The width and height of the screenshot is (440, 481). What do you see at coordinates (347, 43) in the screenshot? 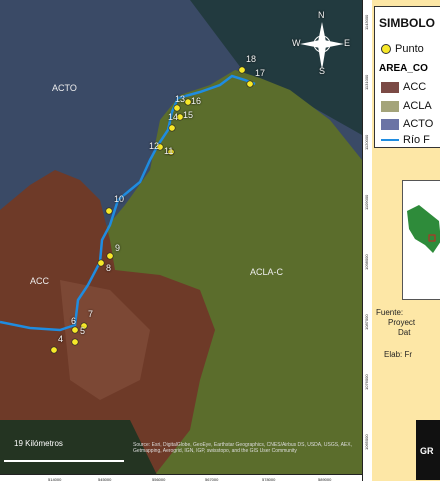
I see `compass-e: E` at bounding box center [347, 43].